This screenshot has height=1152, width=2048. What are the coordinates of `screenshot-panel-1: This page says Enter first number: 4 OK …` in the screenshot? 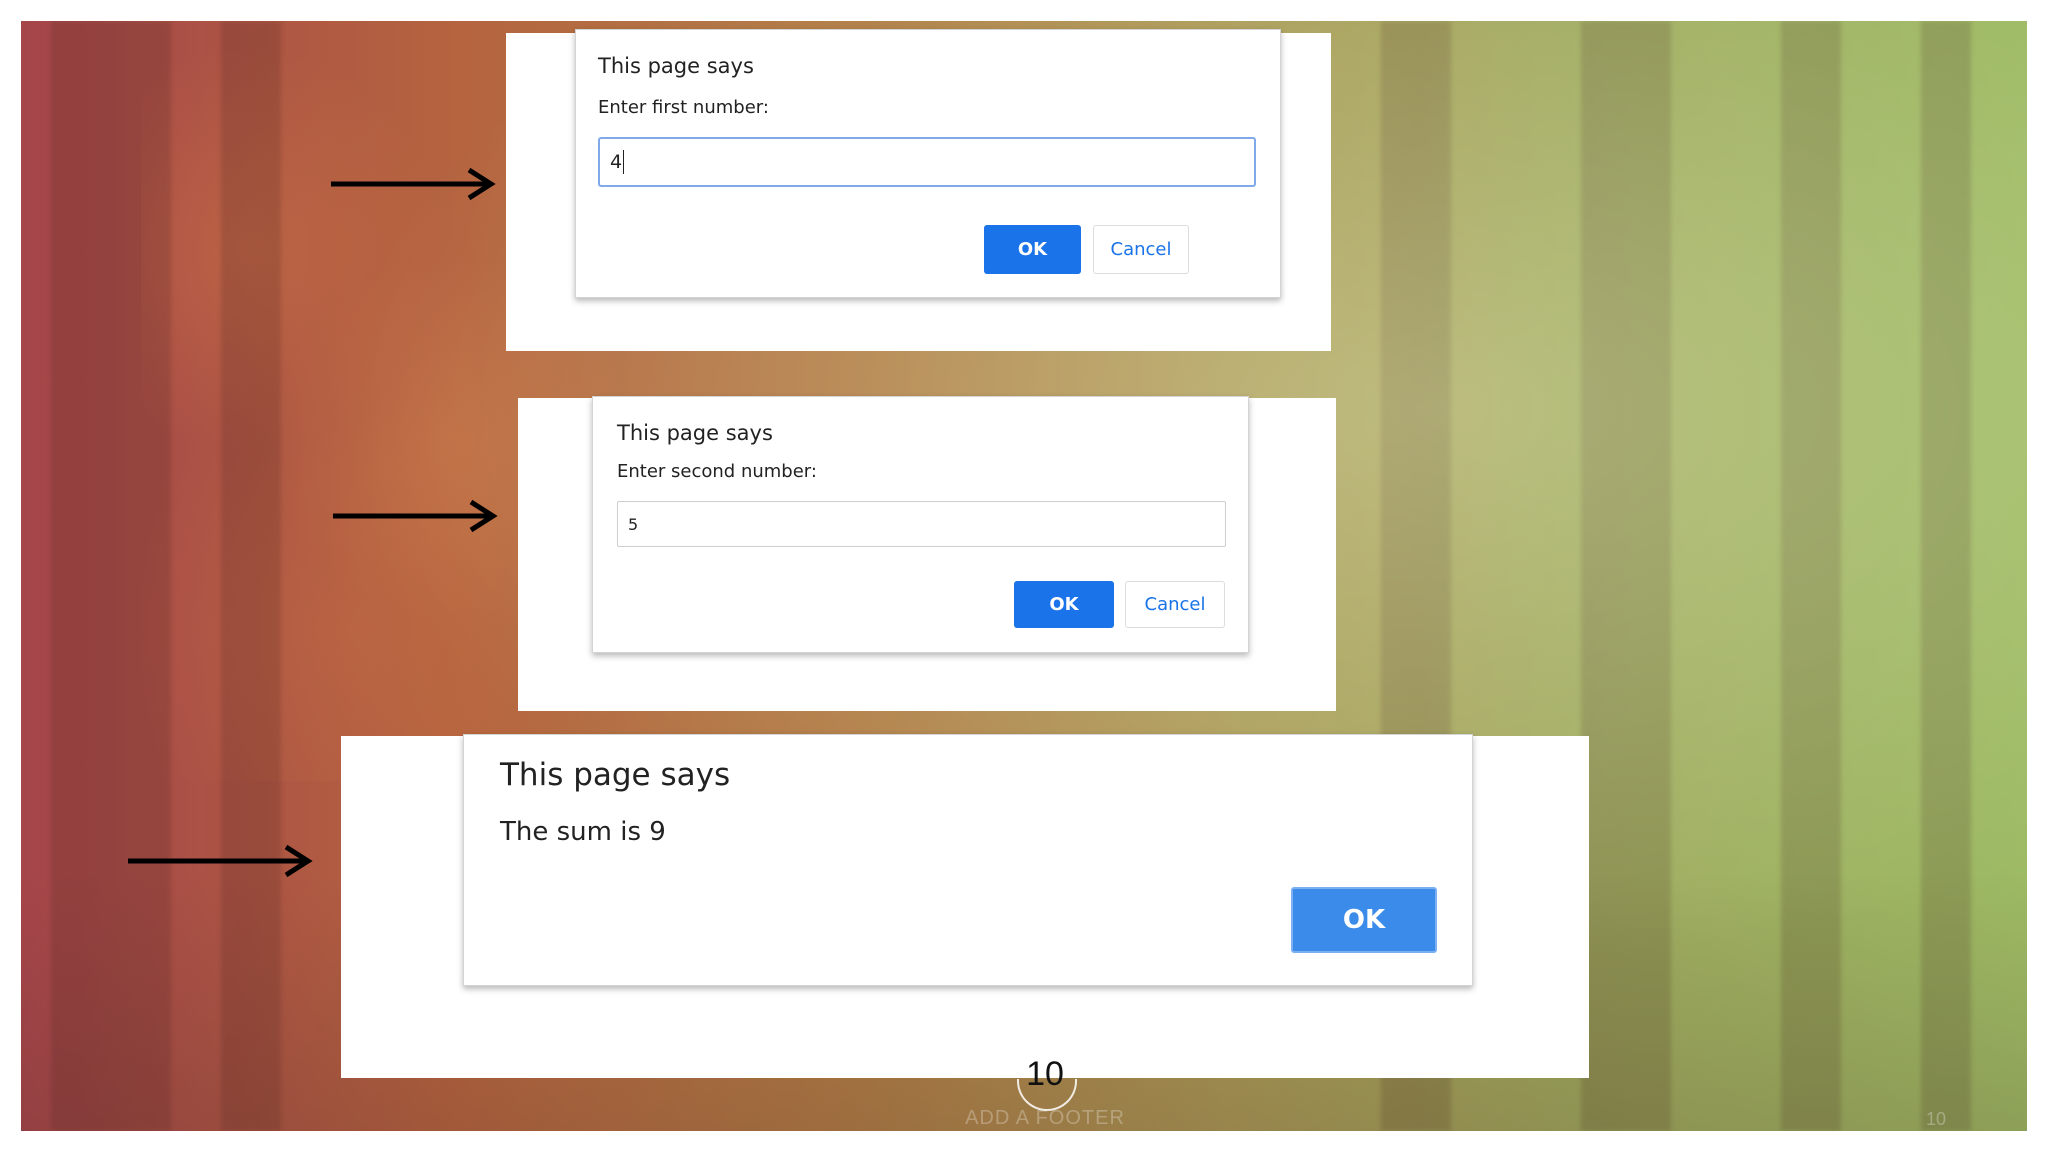 It's located at (918, 190).